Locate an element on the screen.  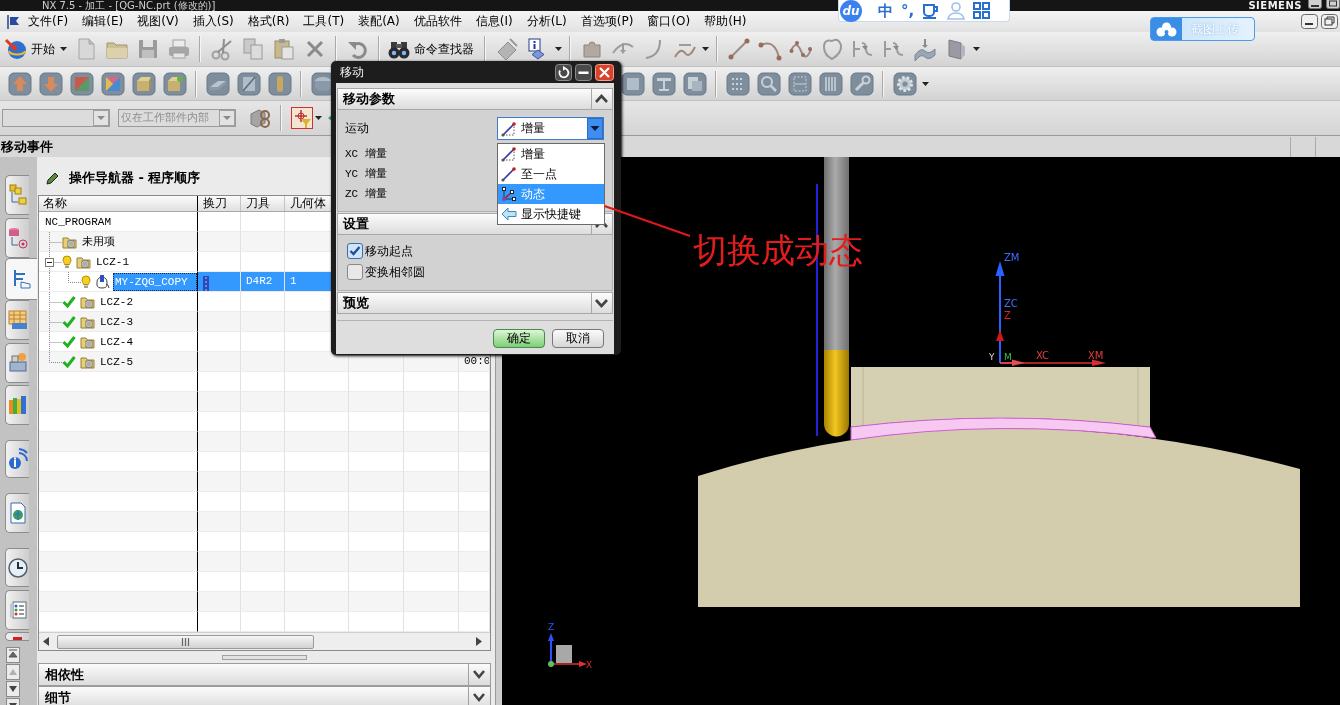
dot-grid-icon is located at coordinates (737, 83).